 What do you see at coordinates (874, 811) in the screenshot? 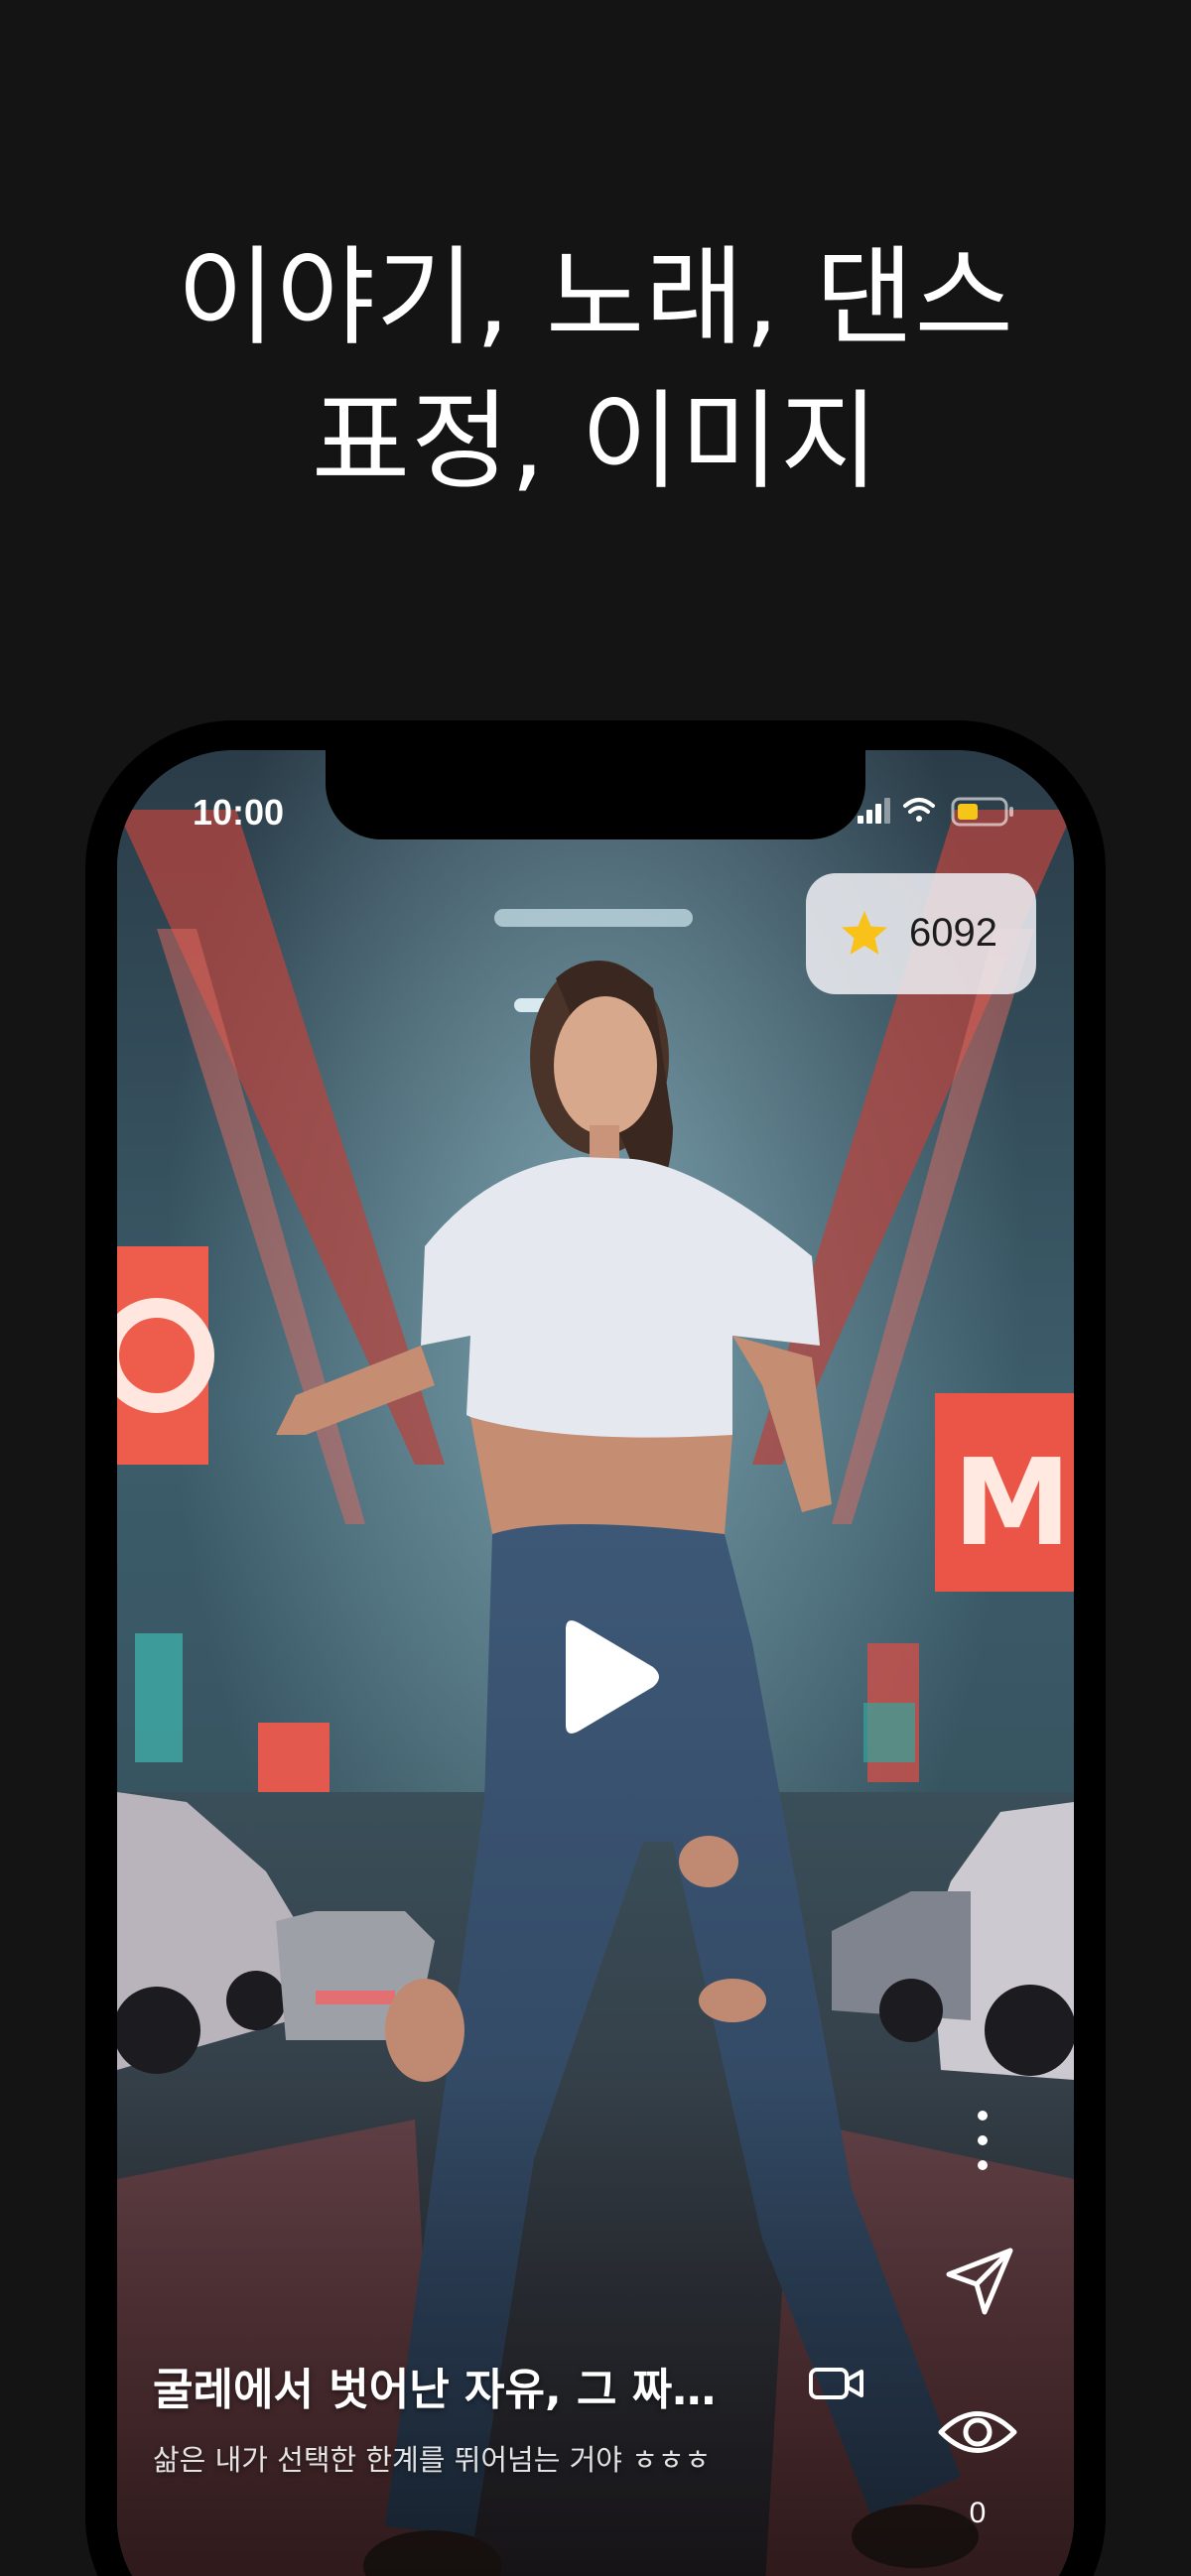
I see `cellular-signal-icon` at bounding box center [874, 811].